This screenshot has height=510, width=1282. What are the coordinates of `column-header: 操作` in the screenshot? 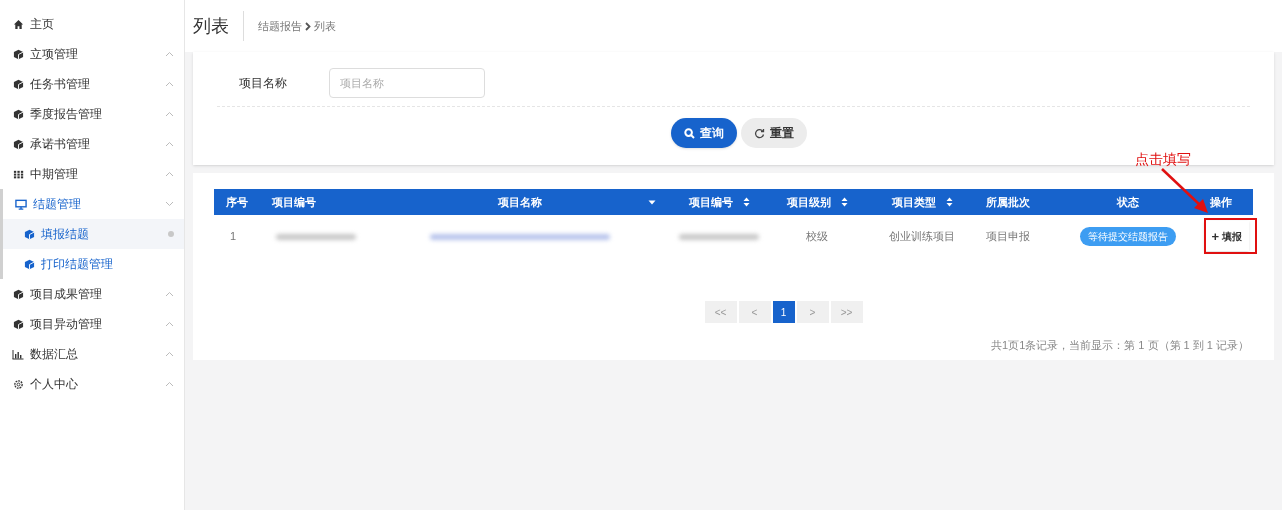 It's located at (1220, 202).